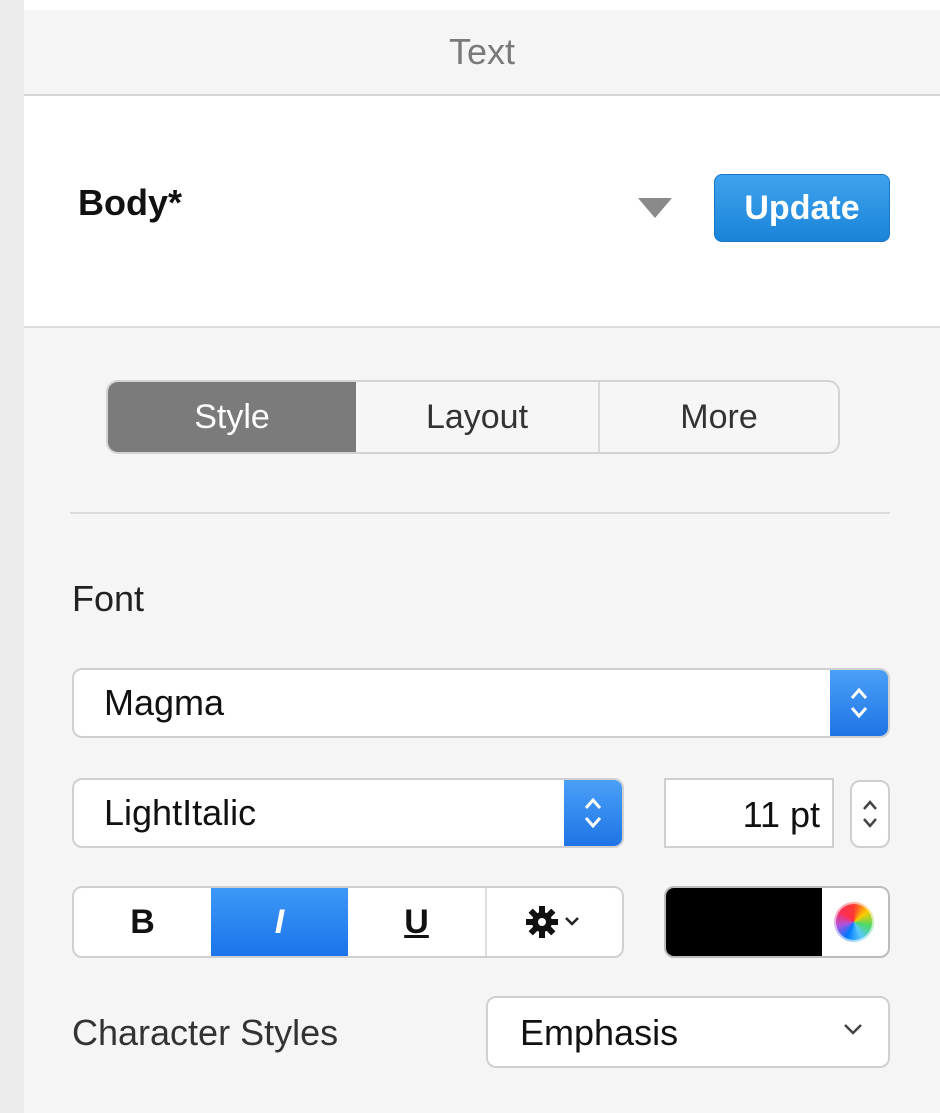 Image resolution: width=940 pixels, height=1113 pixels. What do you see at coordinates (279, 922) in the screenshot?
I see `italic-button: I` at bounding box center [279, 922].